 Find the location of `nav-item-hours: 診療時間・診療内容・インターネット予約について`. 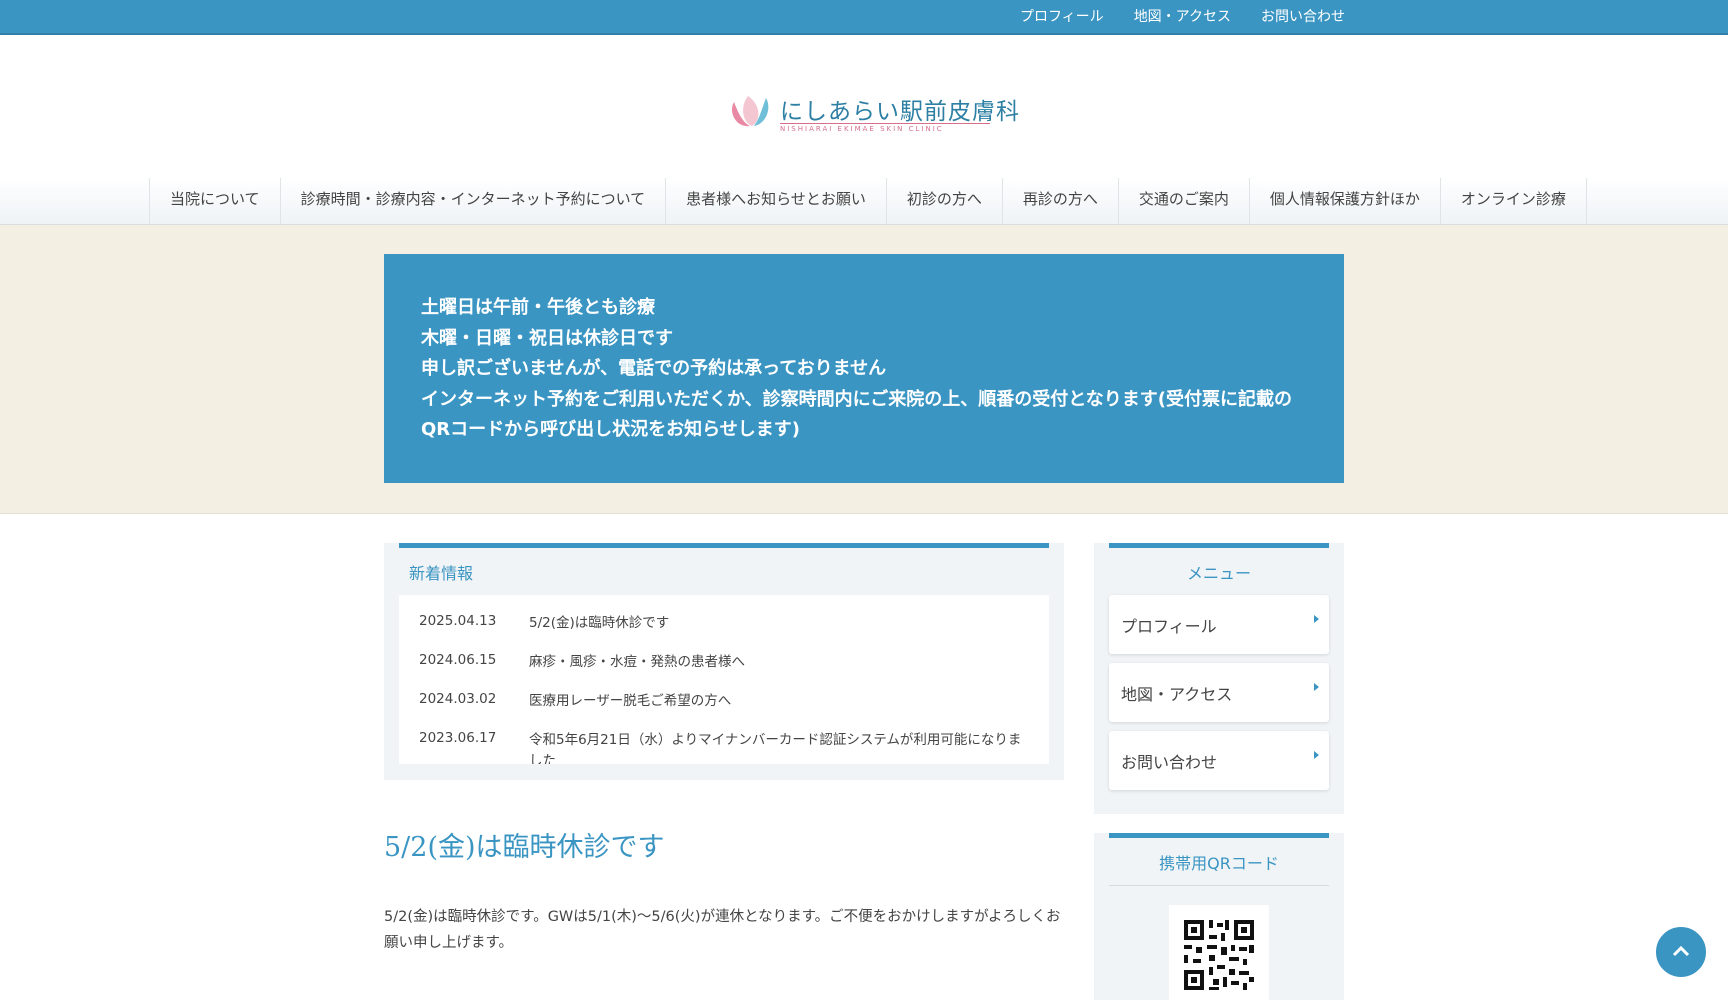

nav-item-hours: 診療時間・診療内容・インターネット予約について is located at coordinates (474, 201).